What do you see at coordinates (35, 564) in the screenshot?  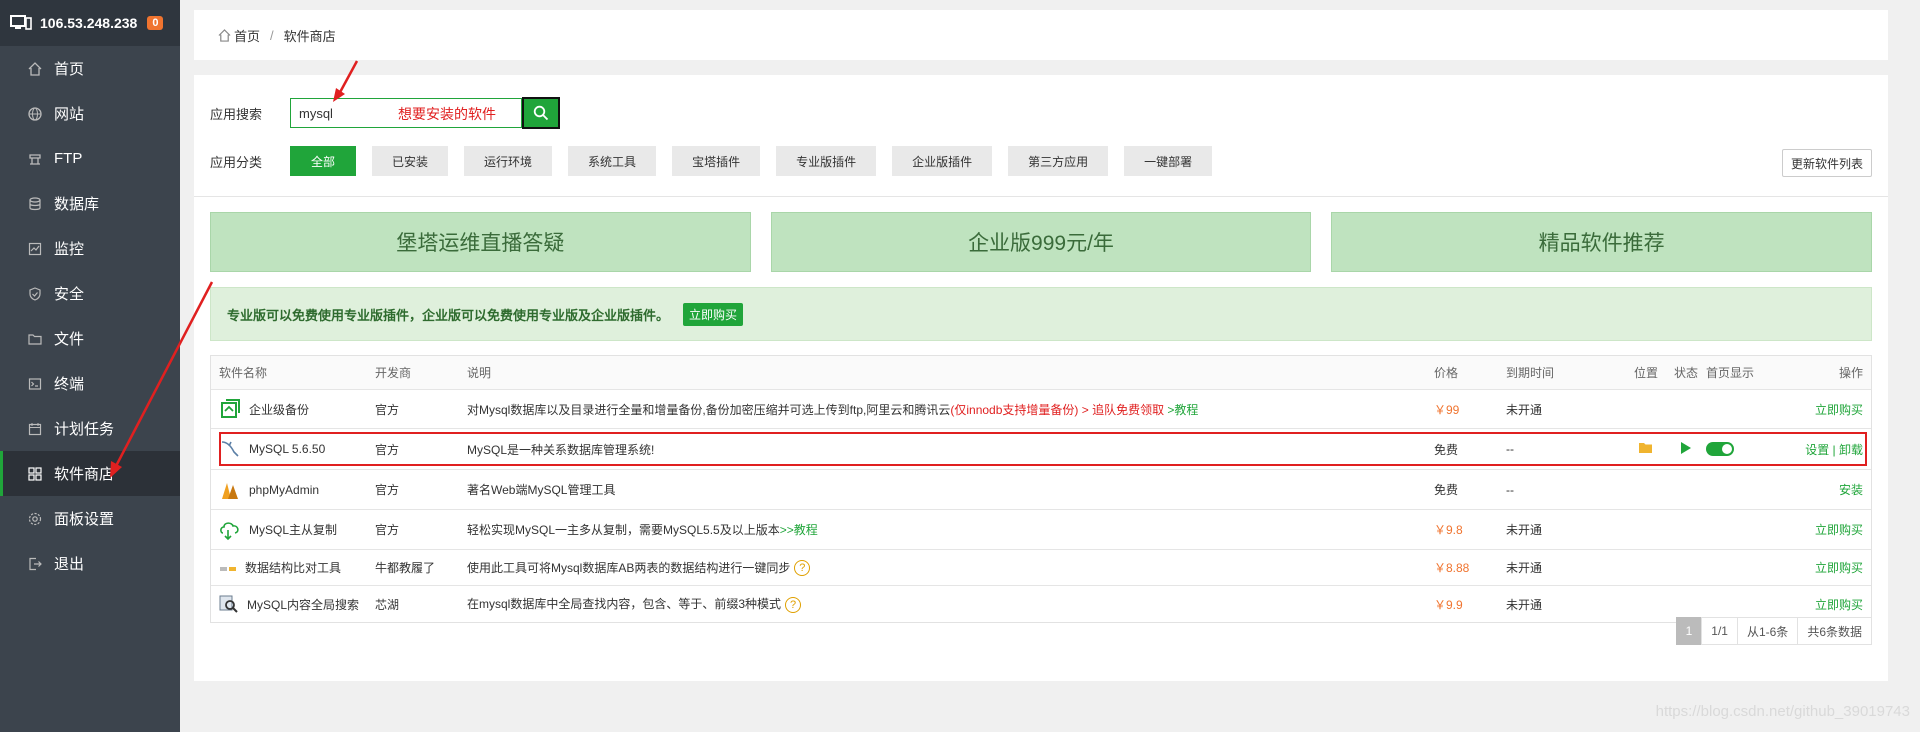 I see `logout-icon` at bounding box center [35, 564].